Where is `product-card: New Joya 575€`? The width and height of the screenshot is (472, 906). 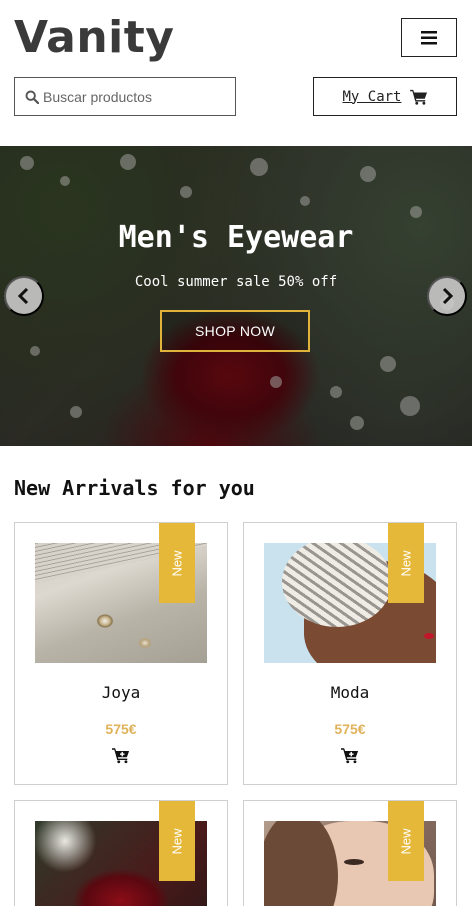
product-card: New Joya 575€ is located at coordinates (121, 653).